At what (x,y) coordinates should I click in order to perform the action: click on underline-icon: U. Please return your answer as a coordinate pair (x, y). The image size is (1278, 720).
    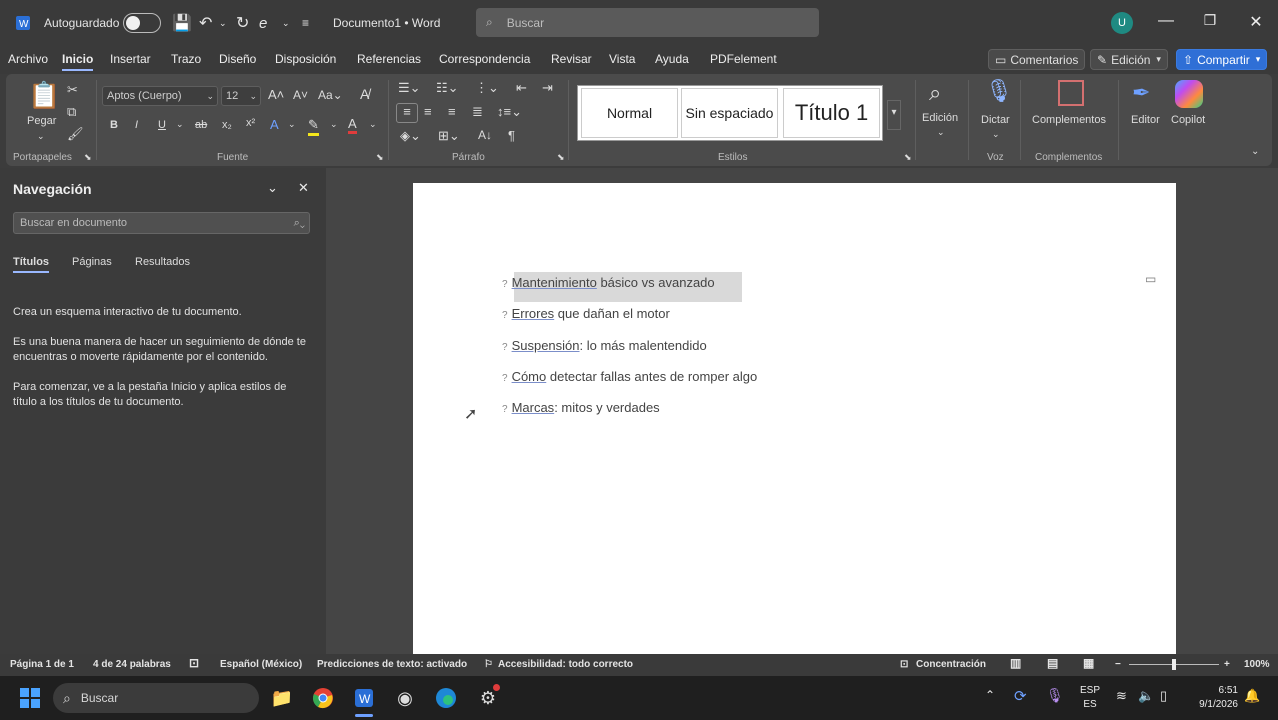
    Looking at the image, I should click on (162, 125).